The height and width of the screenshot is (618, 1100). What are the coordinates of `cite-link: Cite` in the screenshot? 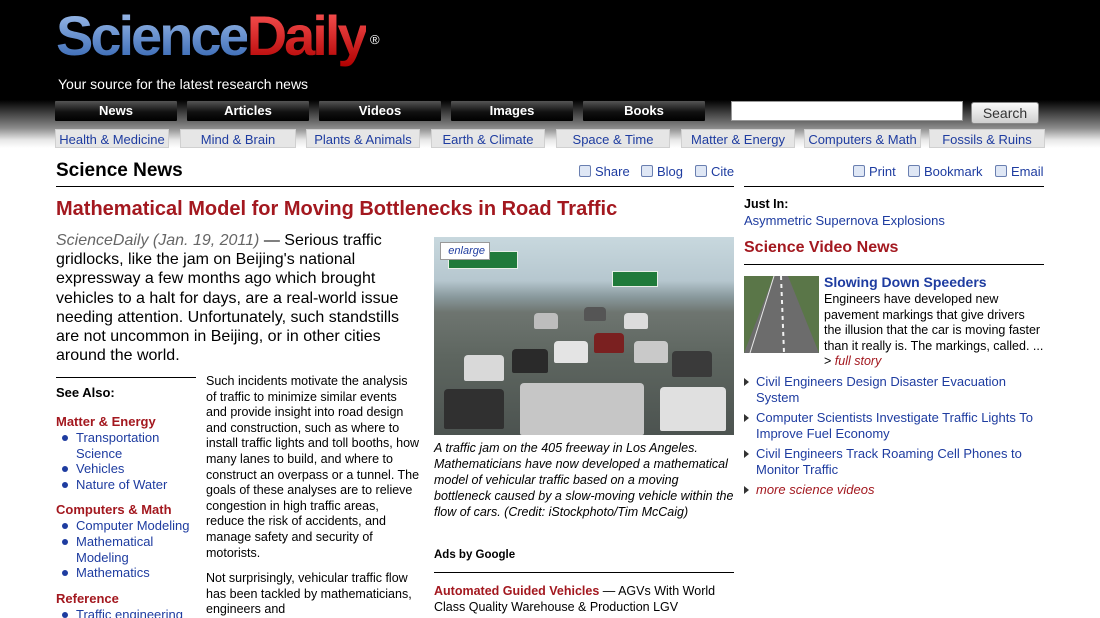 It's located at (714, 171).